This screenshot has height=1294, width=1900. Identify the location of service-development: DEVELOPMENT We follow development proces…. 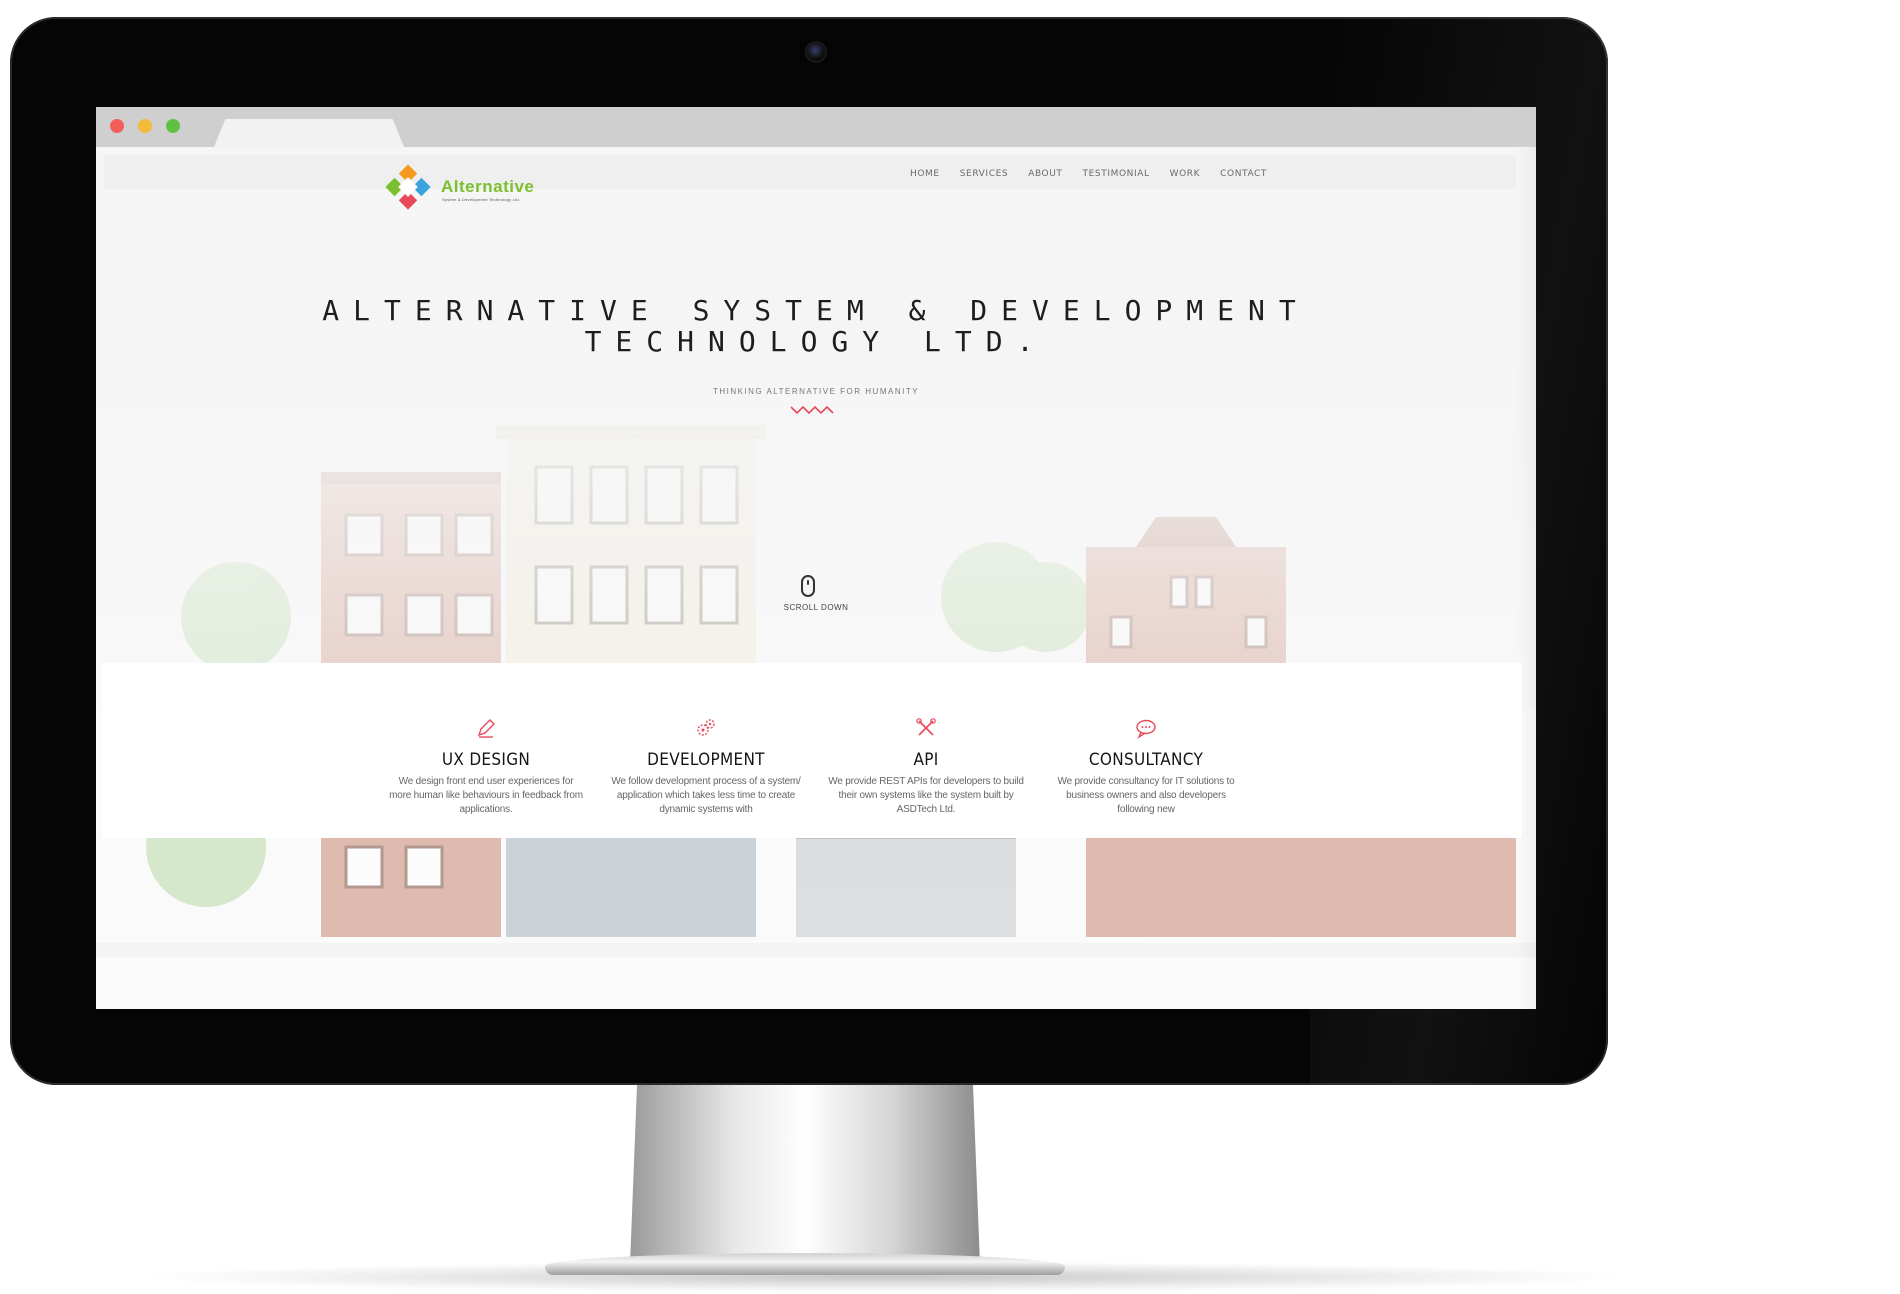
(706, 740).